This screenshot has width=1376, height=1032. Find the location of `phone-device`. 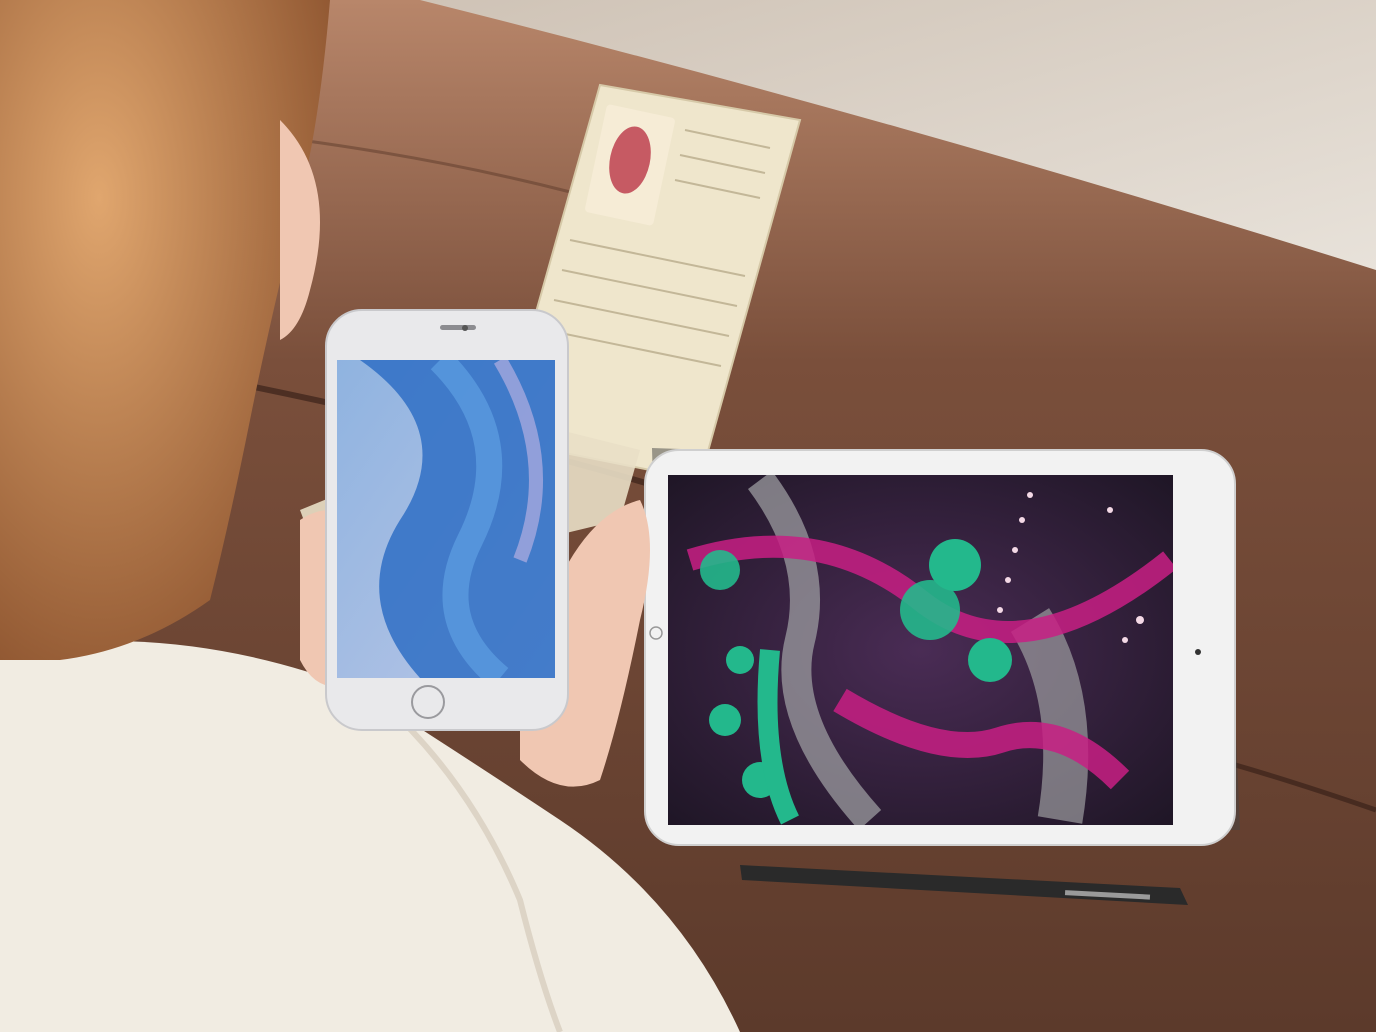

phone-device is located at coordinates (447, 520).